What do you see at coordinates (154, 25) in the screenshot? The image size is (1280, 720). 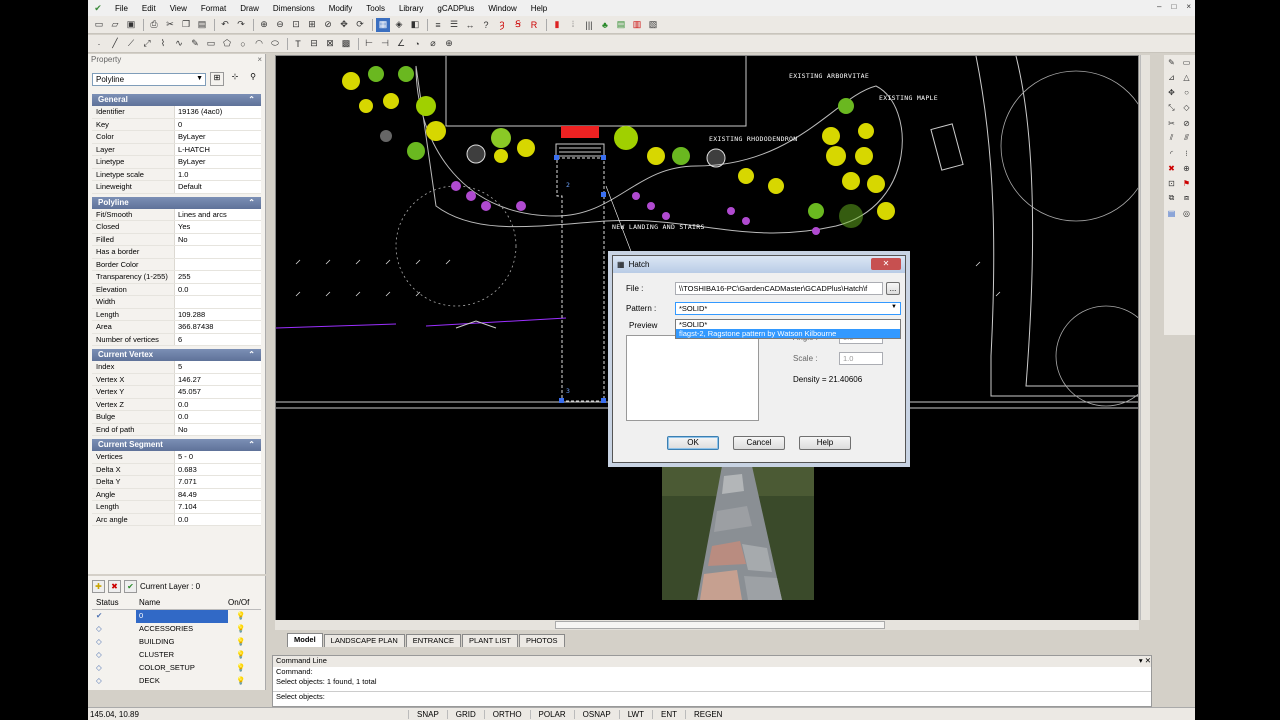 I see `print-icon: ⎙` at bounding box center [154, 25].